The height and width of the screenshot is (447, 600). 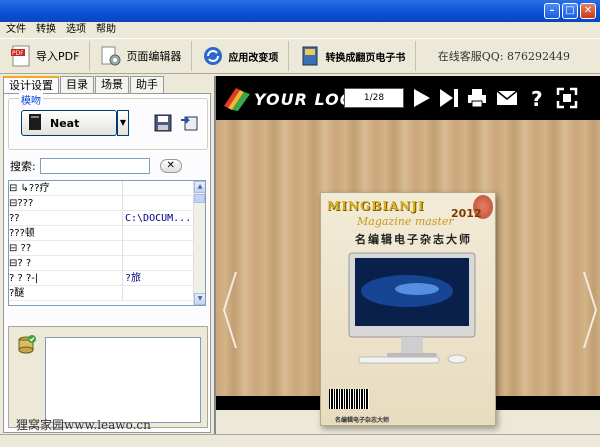 I want to click on cover-title: 名编辑电子杂志大师, so click(x=413, y=239).